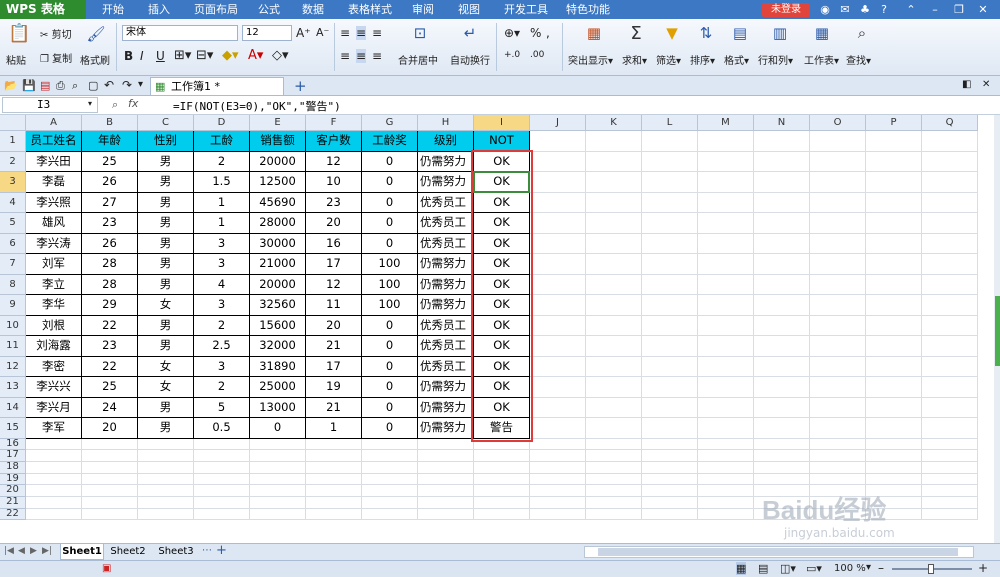  What do you see at coordinates (19, 33) in the screenshot?
I see `paste-icon: 📋` at bounding box center [19, 33].